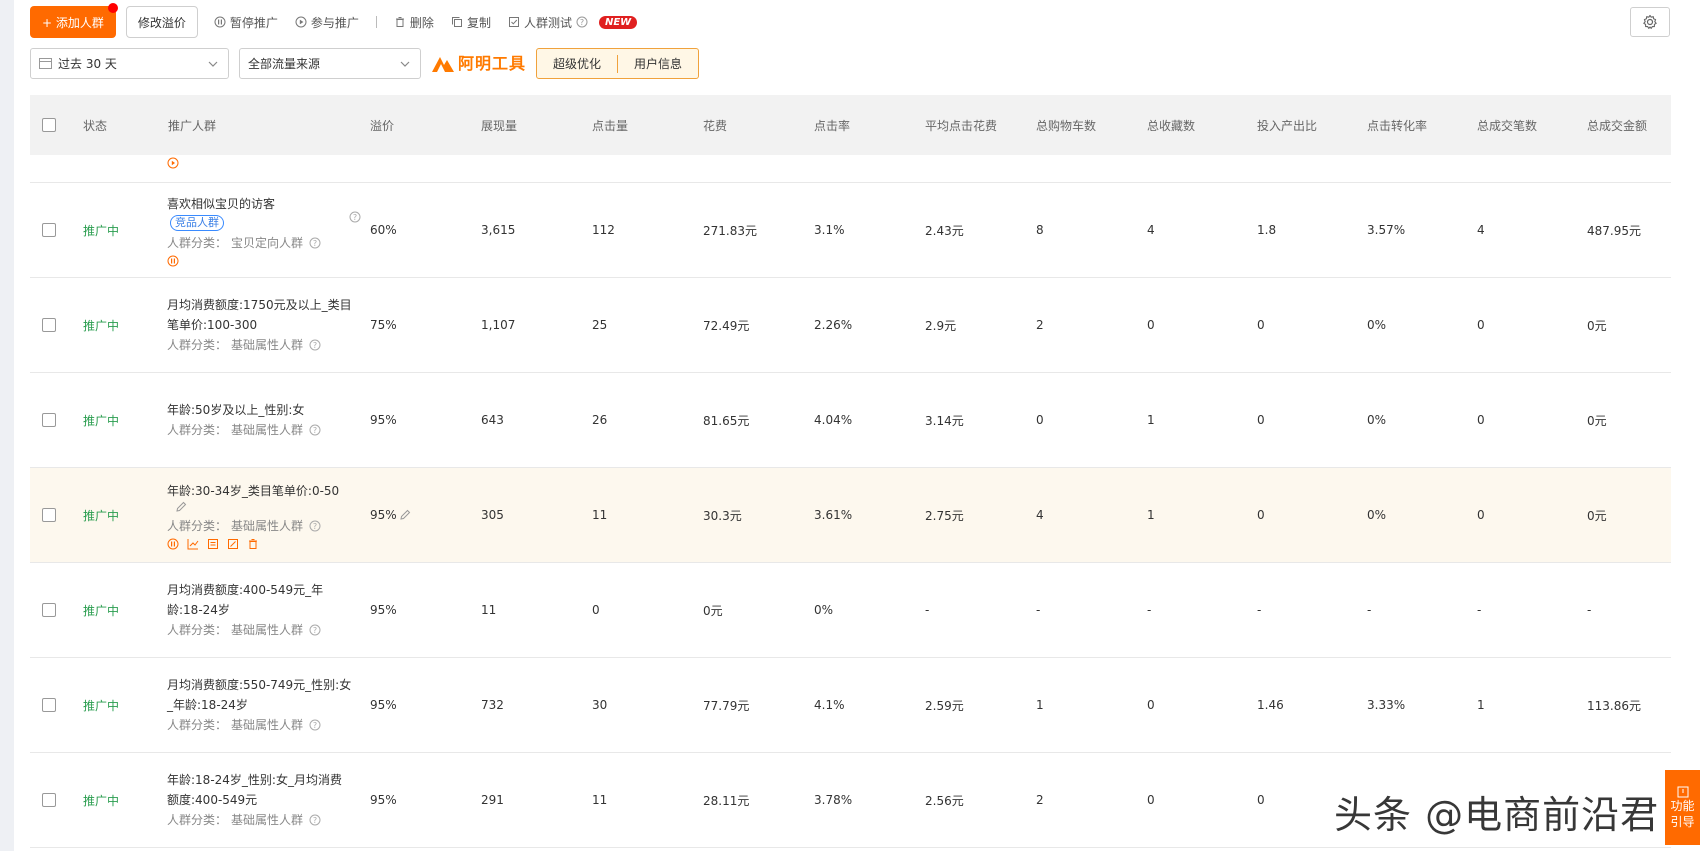  What do you see at coordinates (74, 20) in the screenshot?
I see `add-crowd-button: + 添加人群` at bounding box center [74, 20].